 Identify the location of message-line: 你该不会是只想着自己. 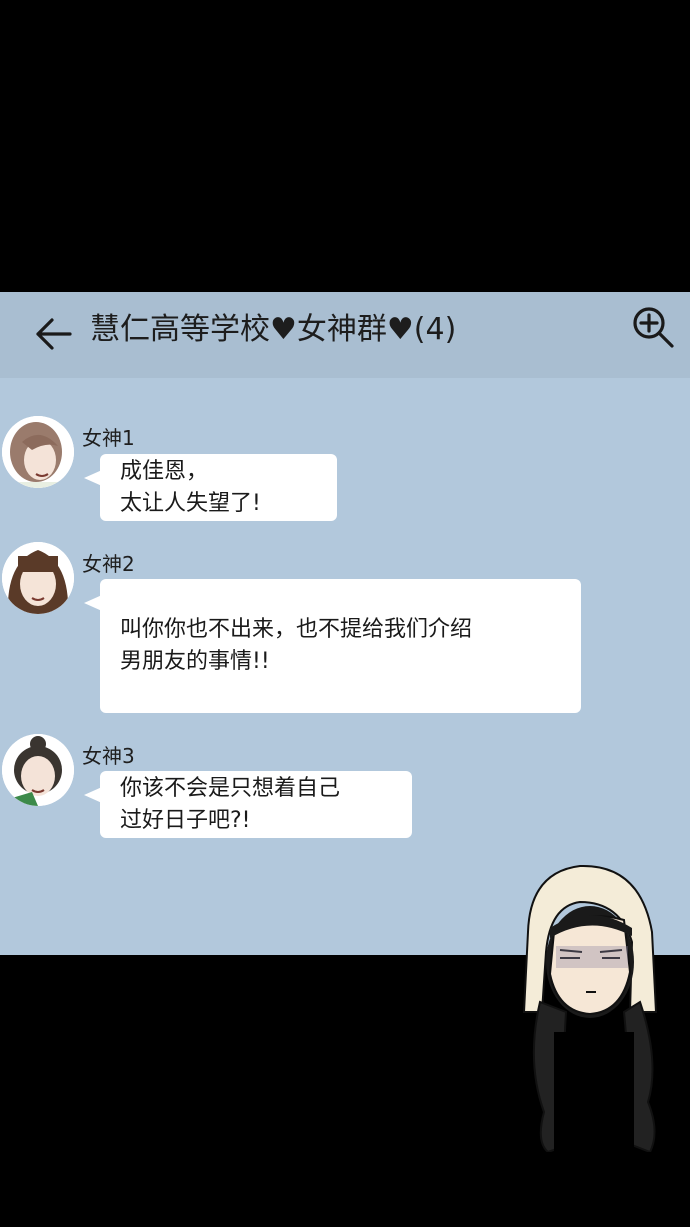
(230, 788).